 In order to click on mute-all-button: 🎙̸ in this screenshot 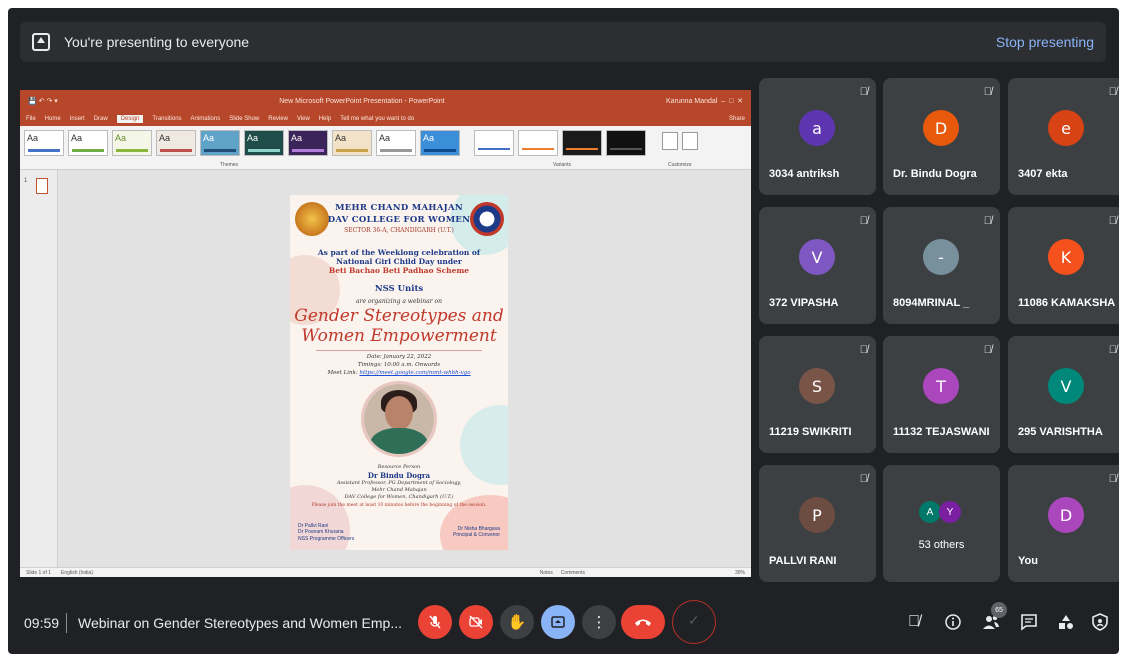, I will do `click(914, 622)`.